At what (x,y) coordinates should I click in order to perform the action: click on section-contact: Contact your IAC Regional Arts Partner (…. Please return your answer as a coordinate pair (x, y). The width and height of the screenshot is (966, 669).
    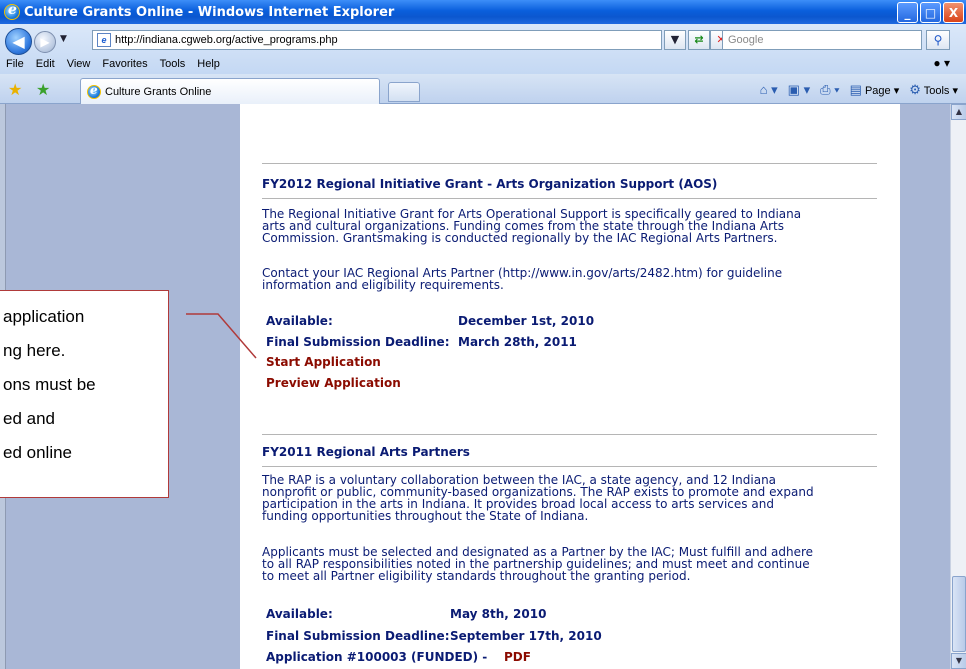
    Looking at the image, I should click on (522, 279).